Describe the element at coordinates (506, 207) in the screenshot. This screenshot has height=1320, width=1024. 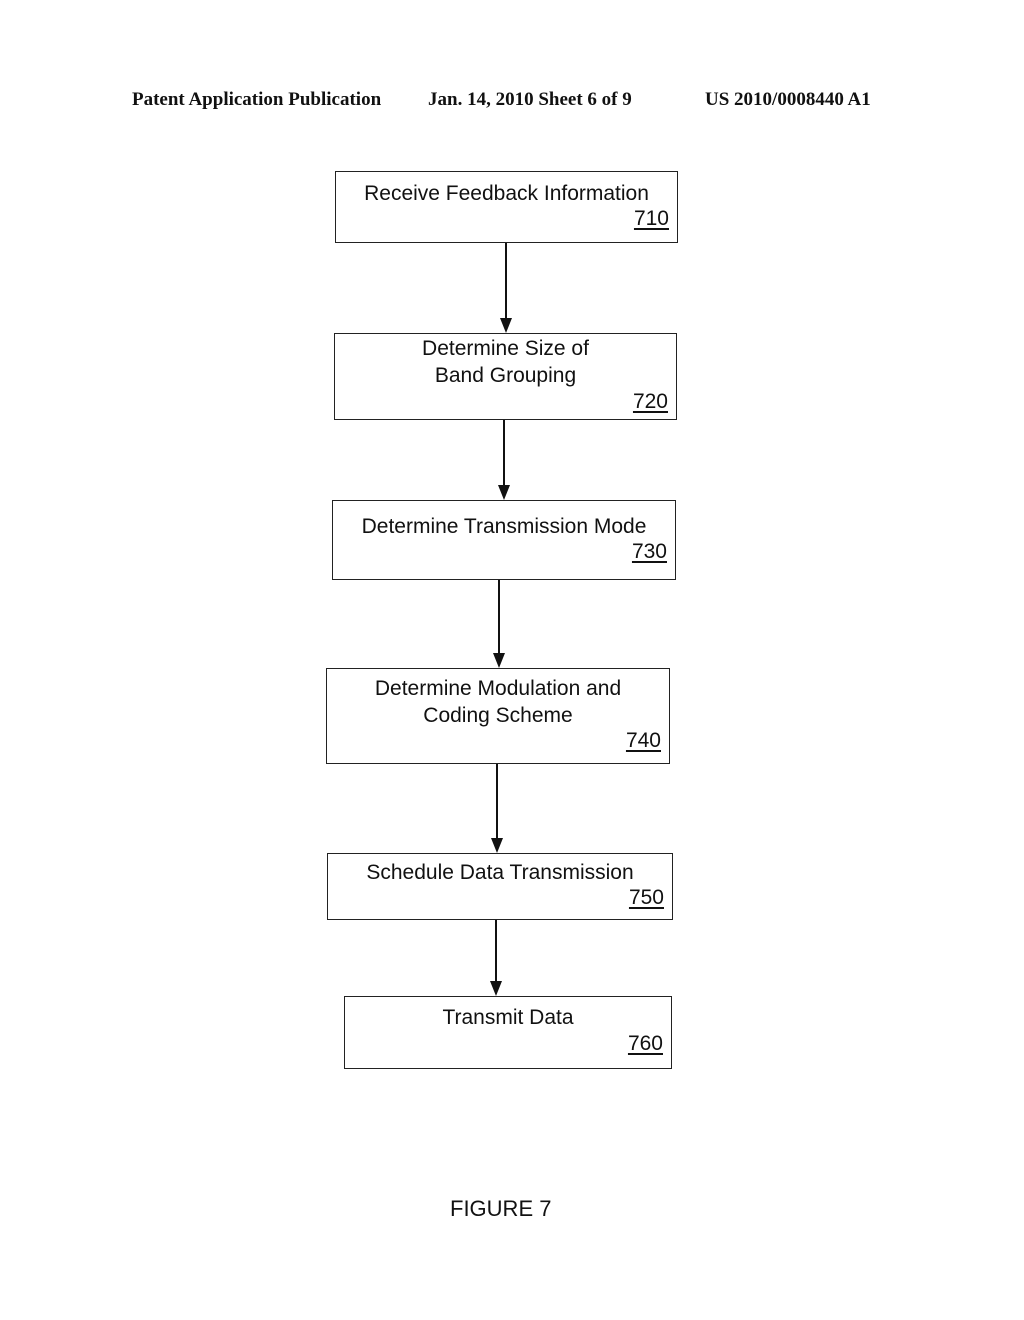
I see `step-box-710: Receive Feedback Information 710` at that location.